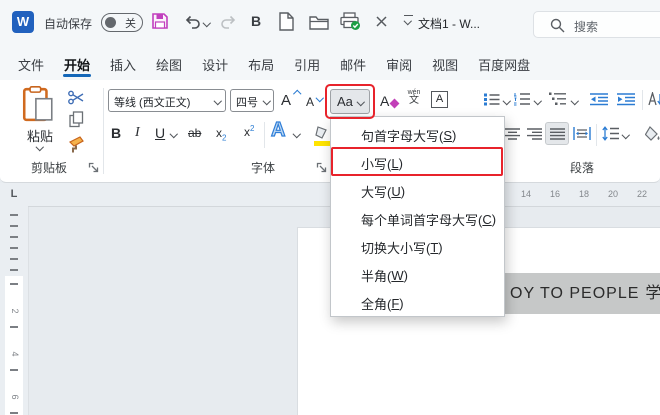 This screenshot has height=415, width=660. I want to click on line-spacing-chevron-icon, so click(626, 135).